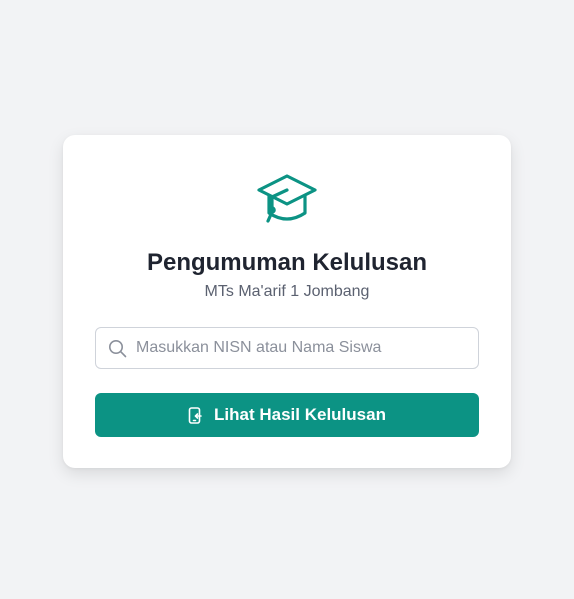  I want to click on graduation-cap-icon, so click(287, 198).